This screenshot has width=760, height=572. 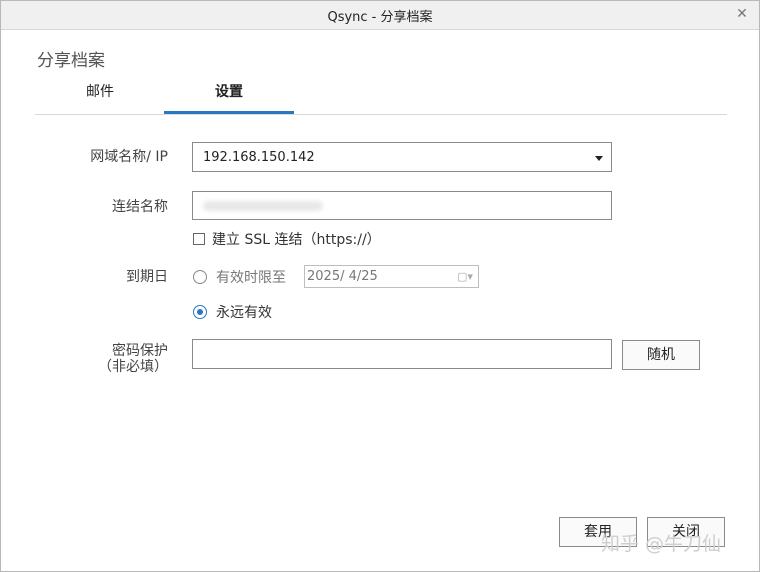 What do you see at coordinates (199, 239) in the screenshot?
I see `ssl-checkbox` at bounding box center [199, 239].